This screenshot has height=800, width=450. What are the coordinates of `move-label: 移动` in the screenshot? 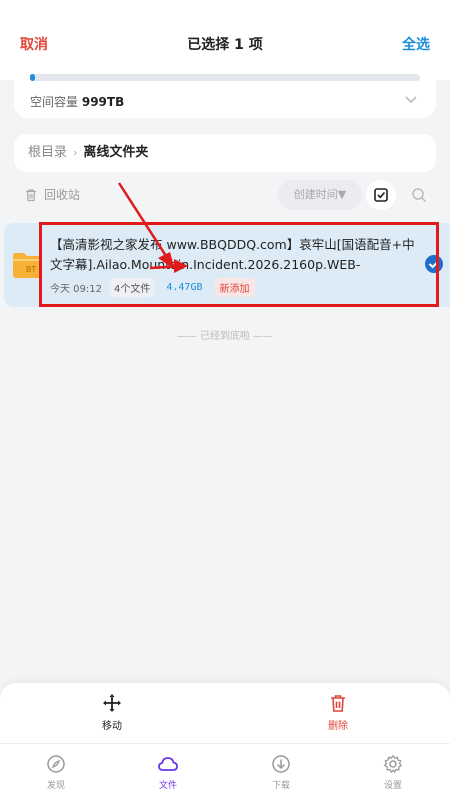 It's located at (112, 726).